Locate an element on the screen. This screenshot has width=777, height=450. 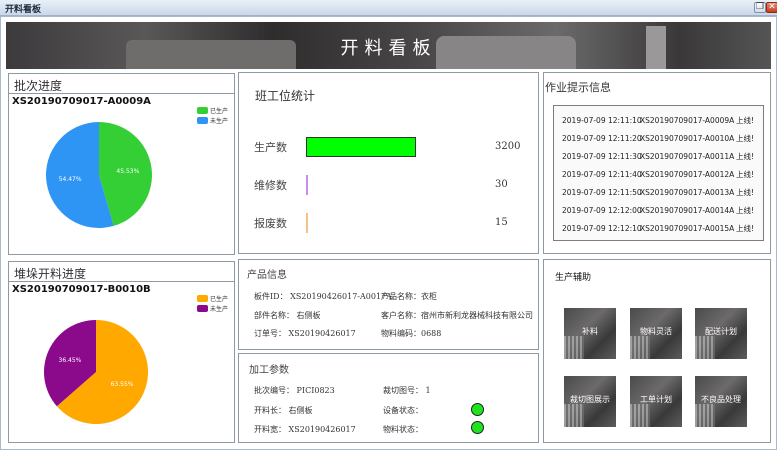
tile-cut-diagram: 裁切图展示 is located at coordinates (590, 401).